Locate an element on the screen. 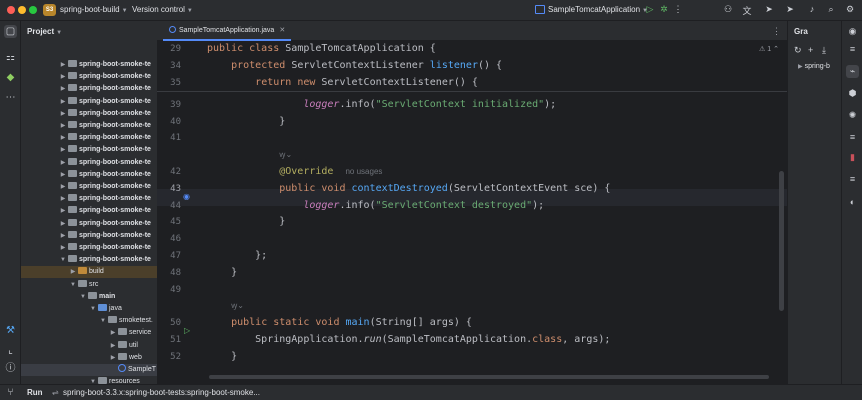  line-number is located at coordinates (169, 306).